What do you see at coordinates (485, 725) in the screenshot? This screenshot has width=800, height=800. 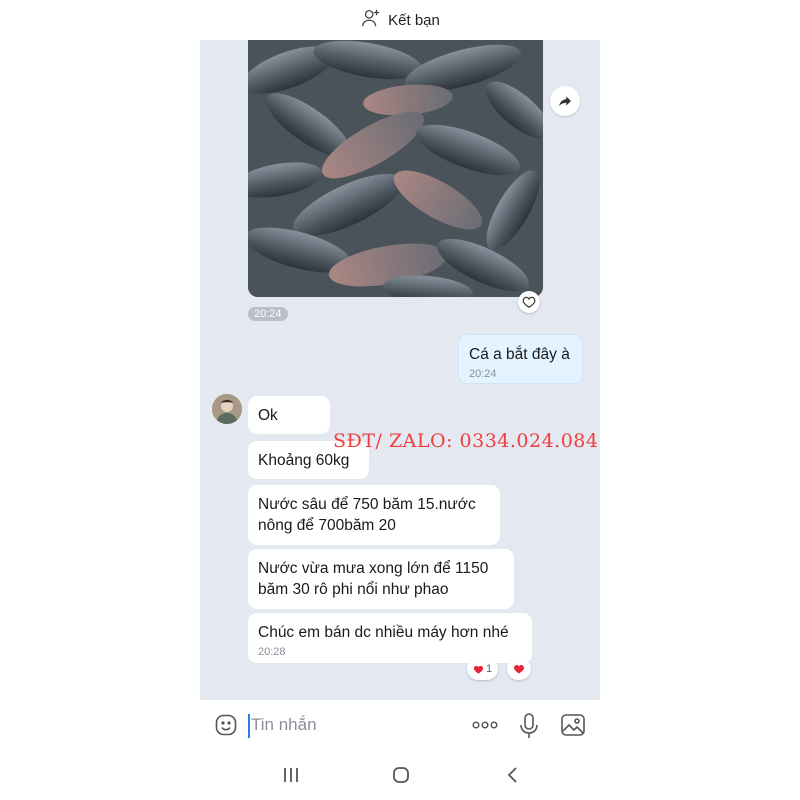 I see `more-dots-icon` at bounding box center [485, 725].